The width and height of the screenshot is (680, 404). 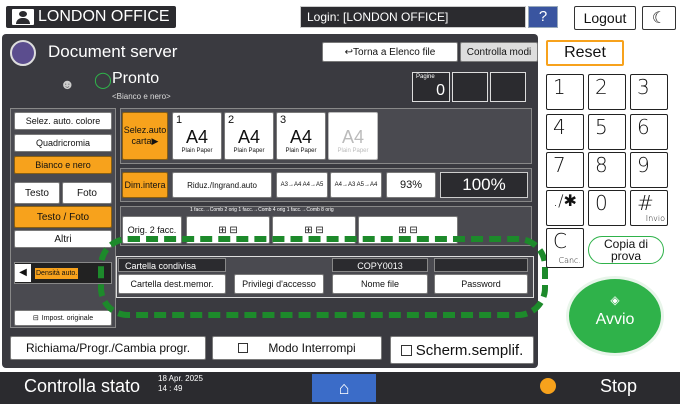 What do you see at coordinates (649, 132) in the screenshot?
I see `key-6: 6` at bounding box center [649, 132].